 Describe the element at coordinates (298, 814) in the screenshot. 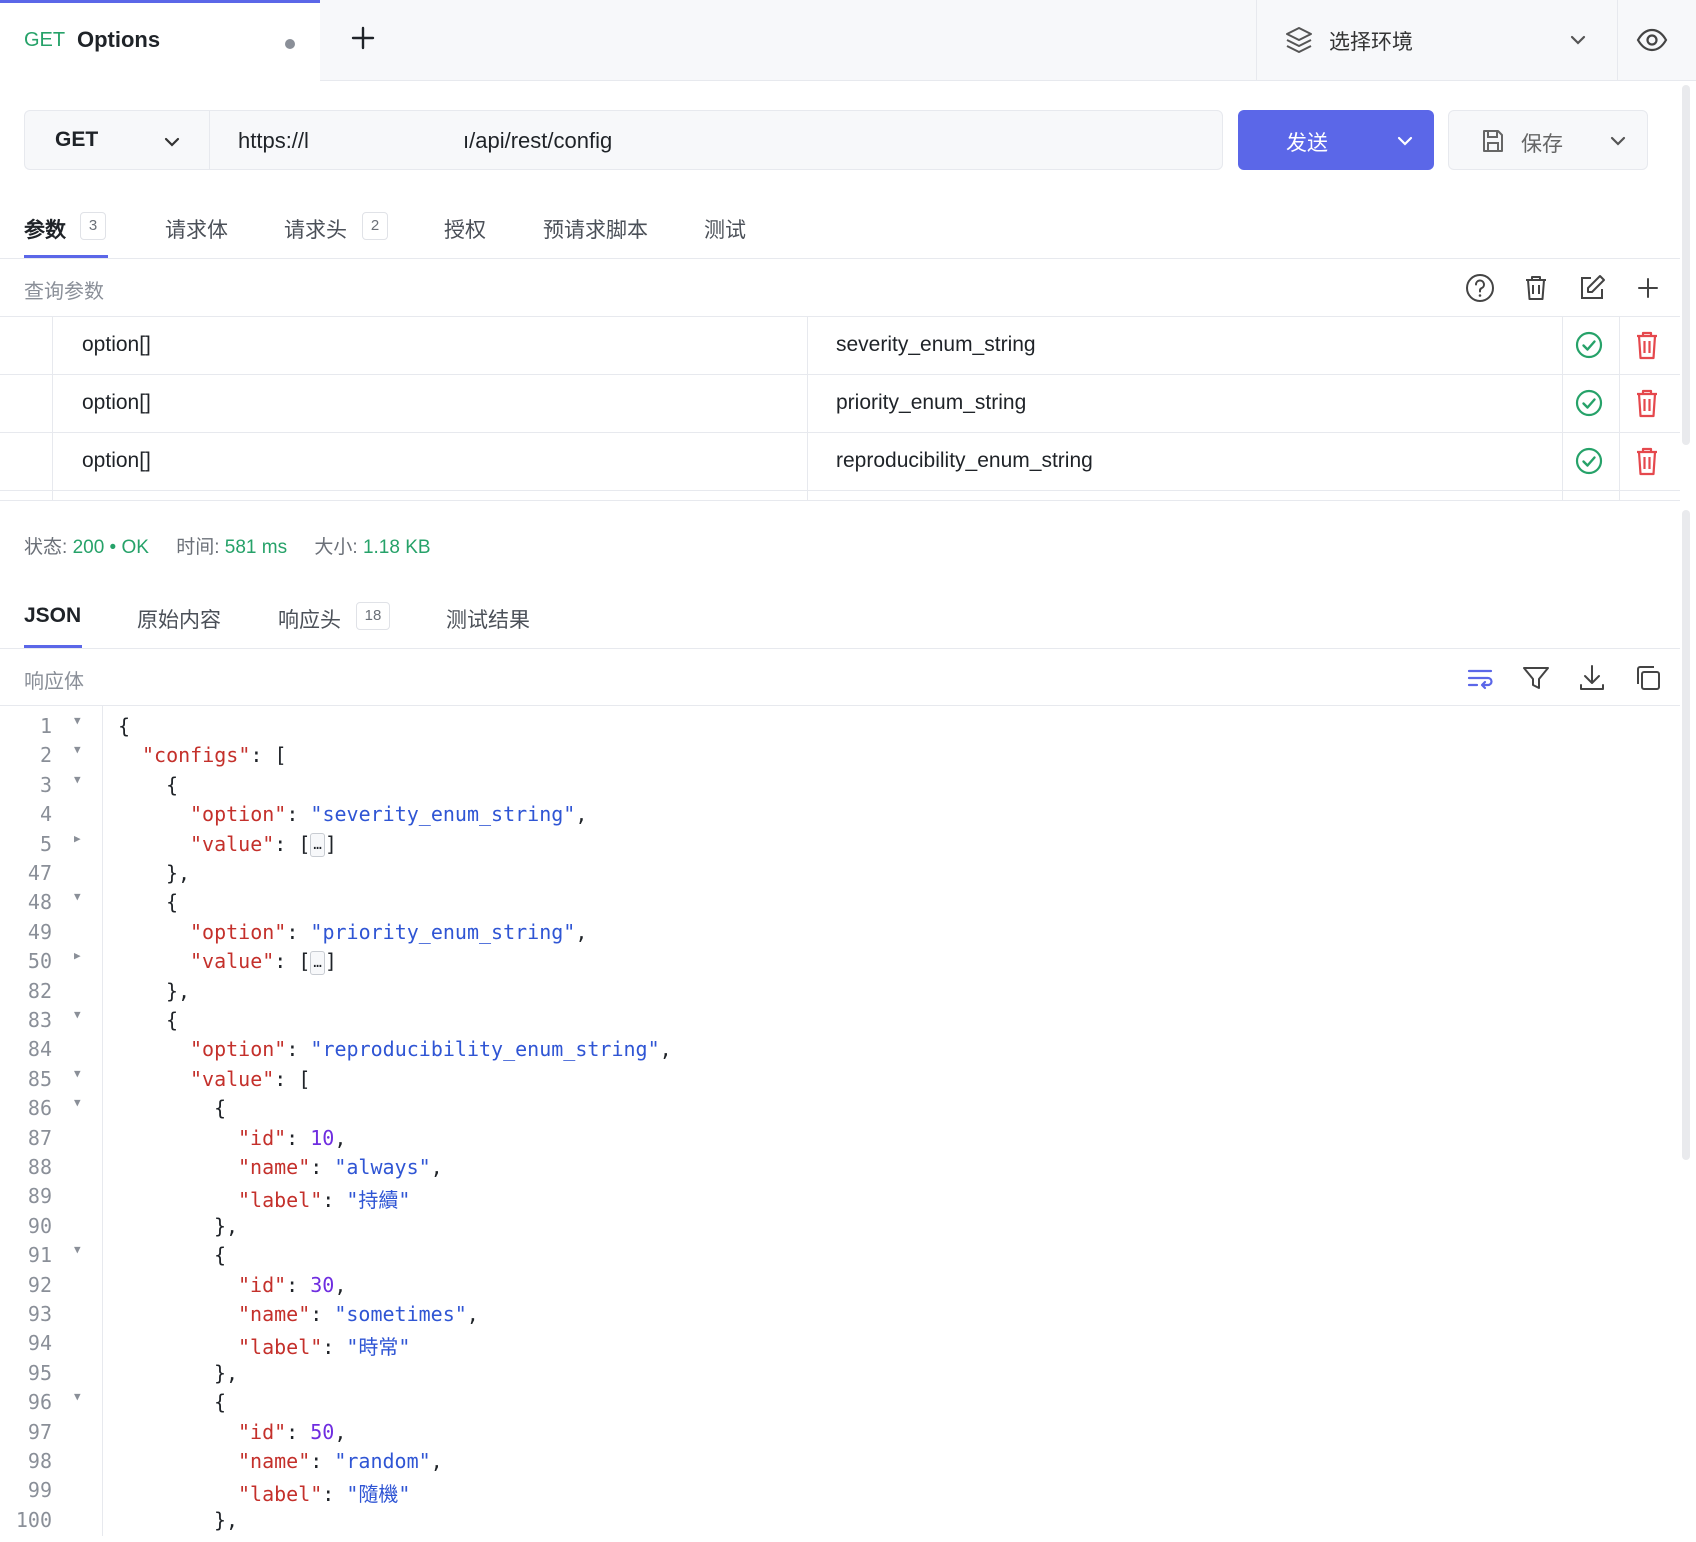

I see `code-token: :` at that location.